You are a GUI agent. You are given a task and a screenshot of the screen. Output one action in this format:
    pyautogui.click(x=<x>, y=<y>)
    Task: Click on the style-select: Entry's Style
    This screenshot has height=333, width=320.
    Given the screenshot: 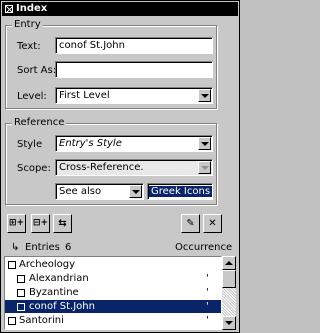 What is the action you would take?
    pyautogui.click(x=134, y=143)
    